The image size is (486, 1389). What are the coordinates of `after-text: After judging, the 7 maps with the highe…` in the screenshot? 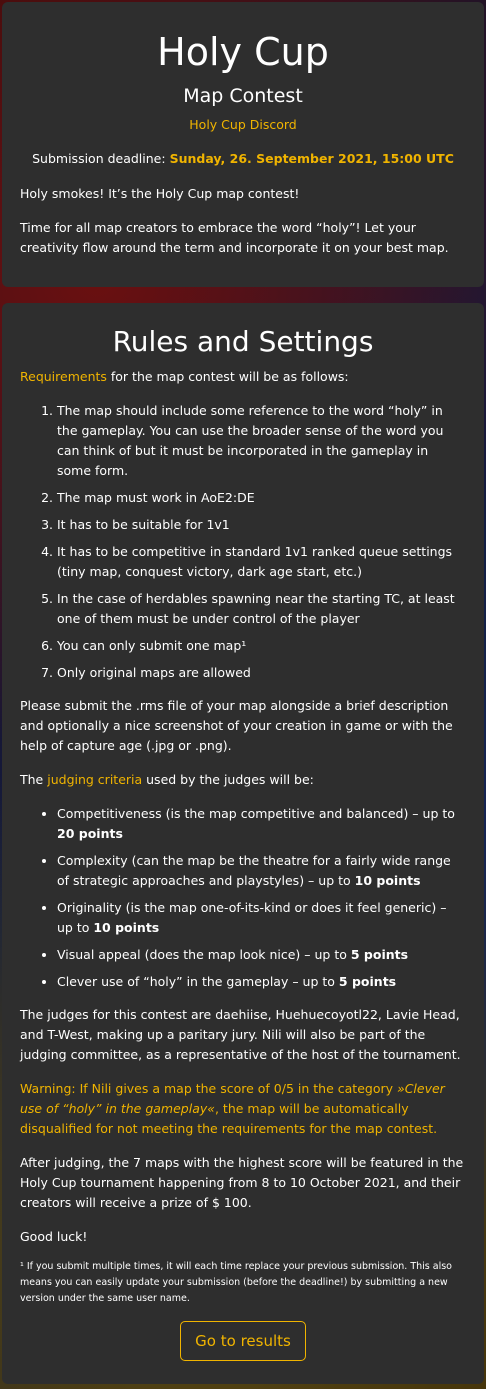 It's located at (242, 1182).